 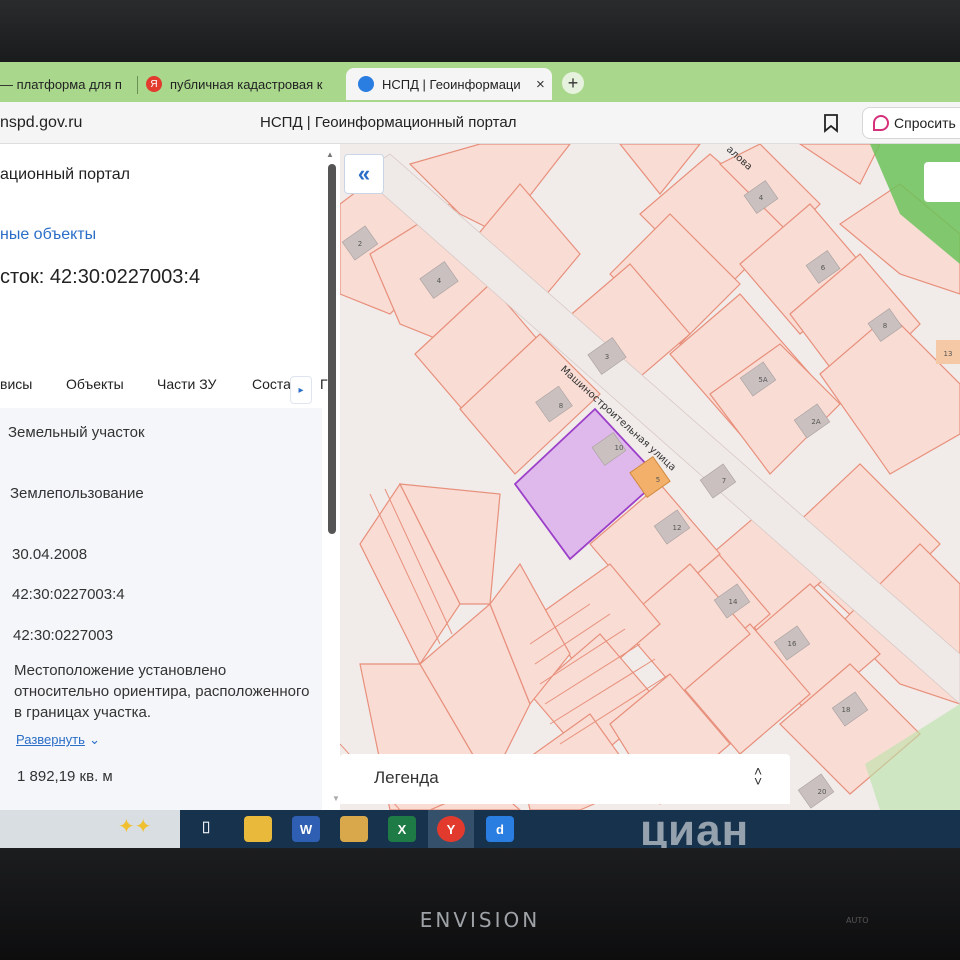 What do you see at coordinates (402, 829) in the screenshot?
I see `excel-icon: X` at bounding box center [402, 829].